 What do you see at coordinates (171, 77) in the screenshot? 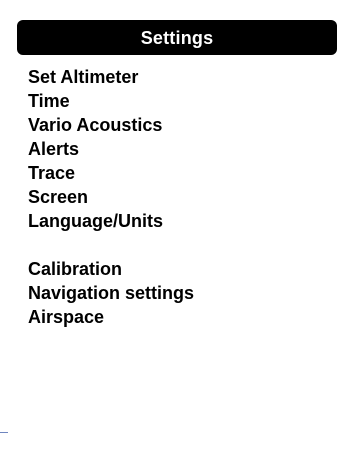
I see `menu-item-set-altimeter: Set Altimeter` at bounding box center [171, 77].